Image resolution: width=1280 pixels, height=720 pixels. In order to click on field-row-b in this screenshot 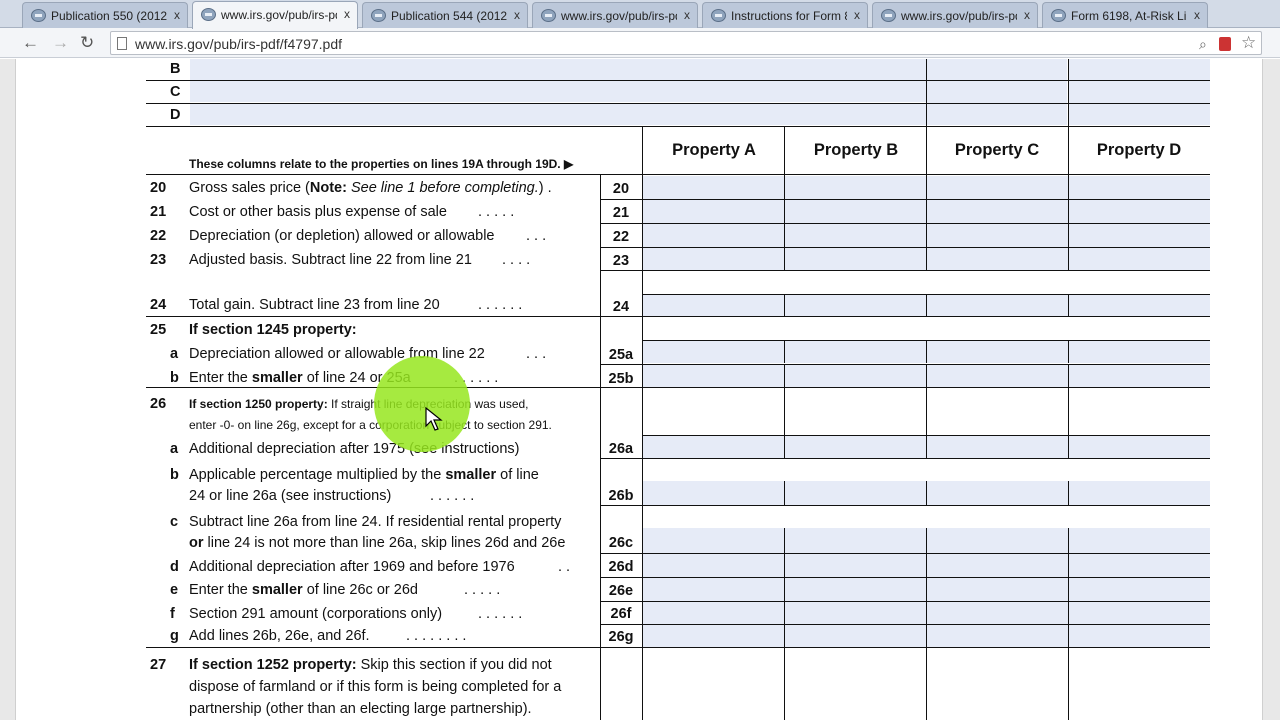, I will do `click(558, 69)`.